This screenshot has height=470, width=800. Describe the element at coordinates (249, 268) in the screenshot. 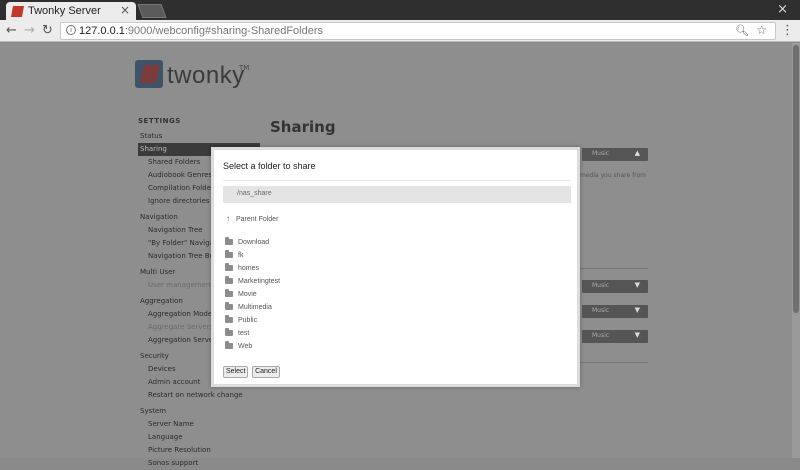

I see `folder-name: homes` at that location.